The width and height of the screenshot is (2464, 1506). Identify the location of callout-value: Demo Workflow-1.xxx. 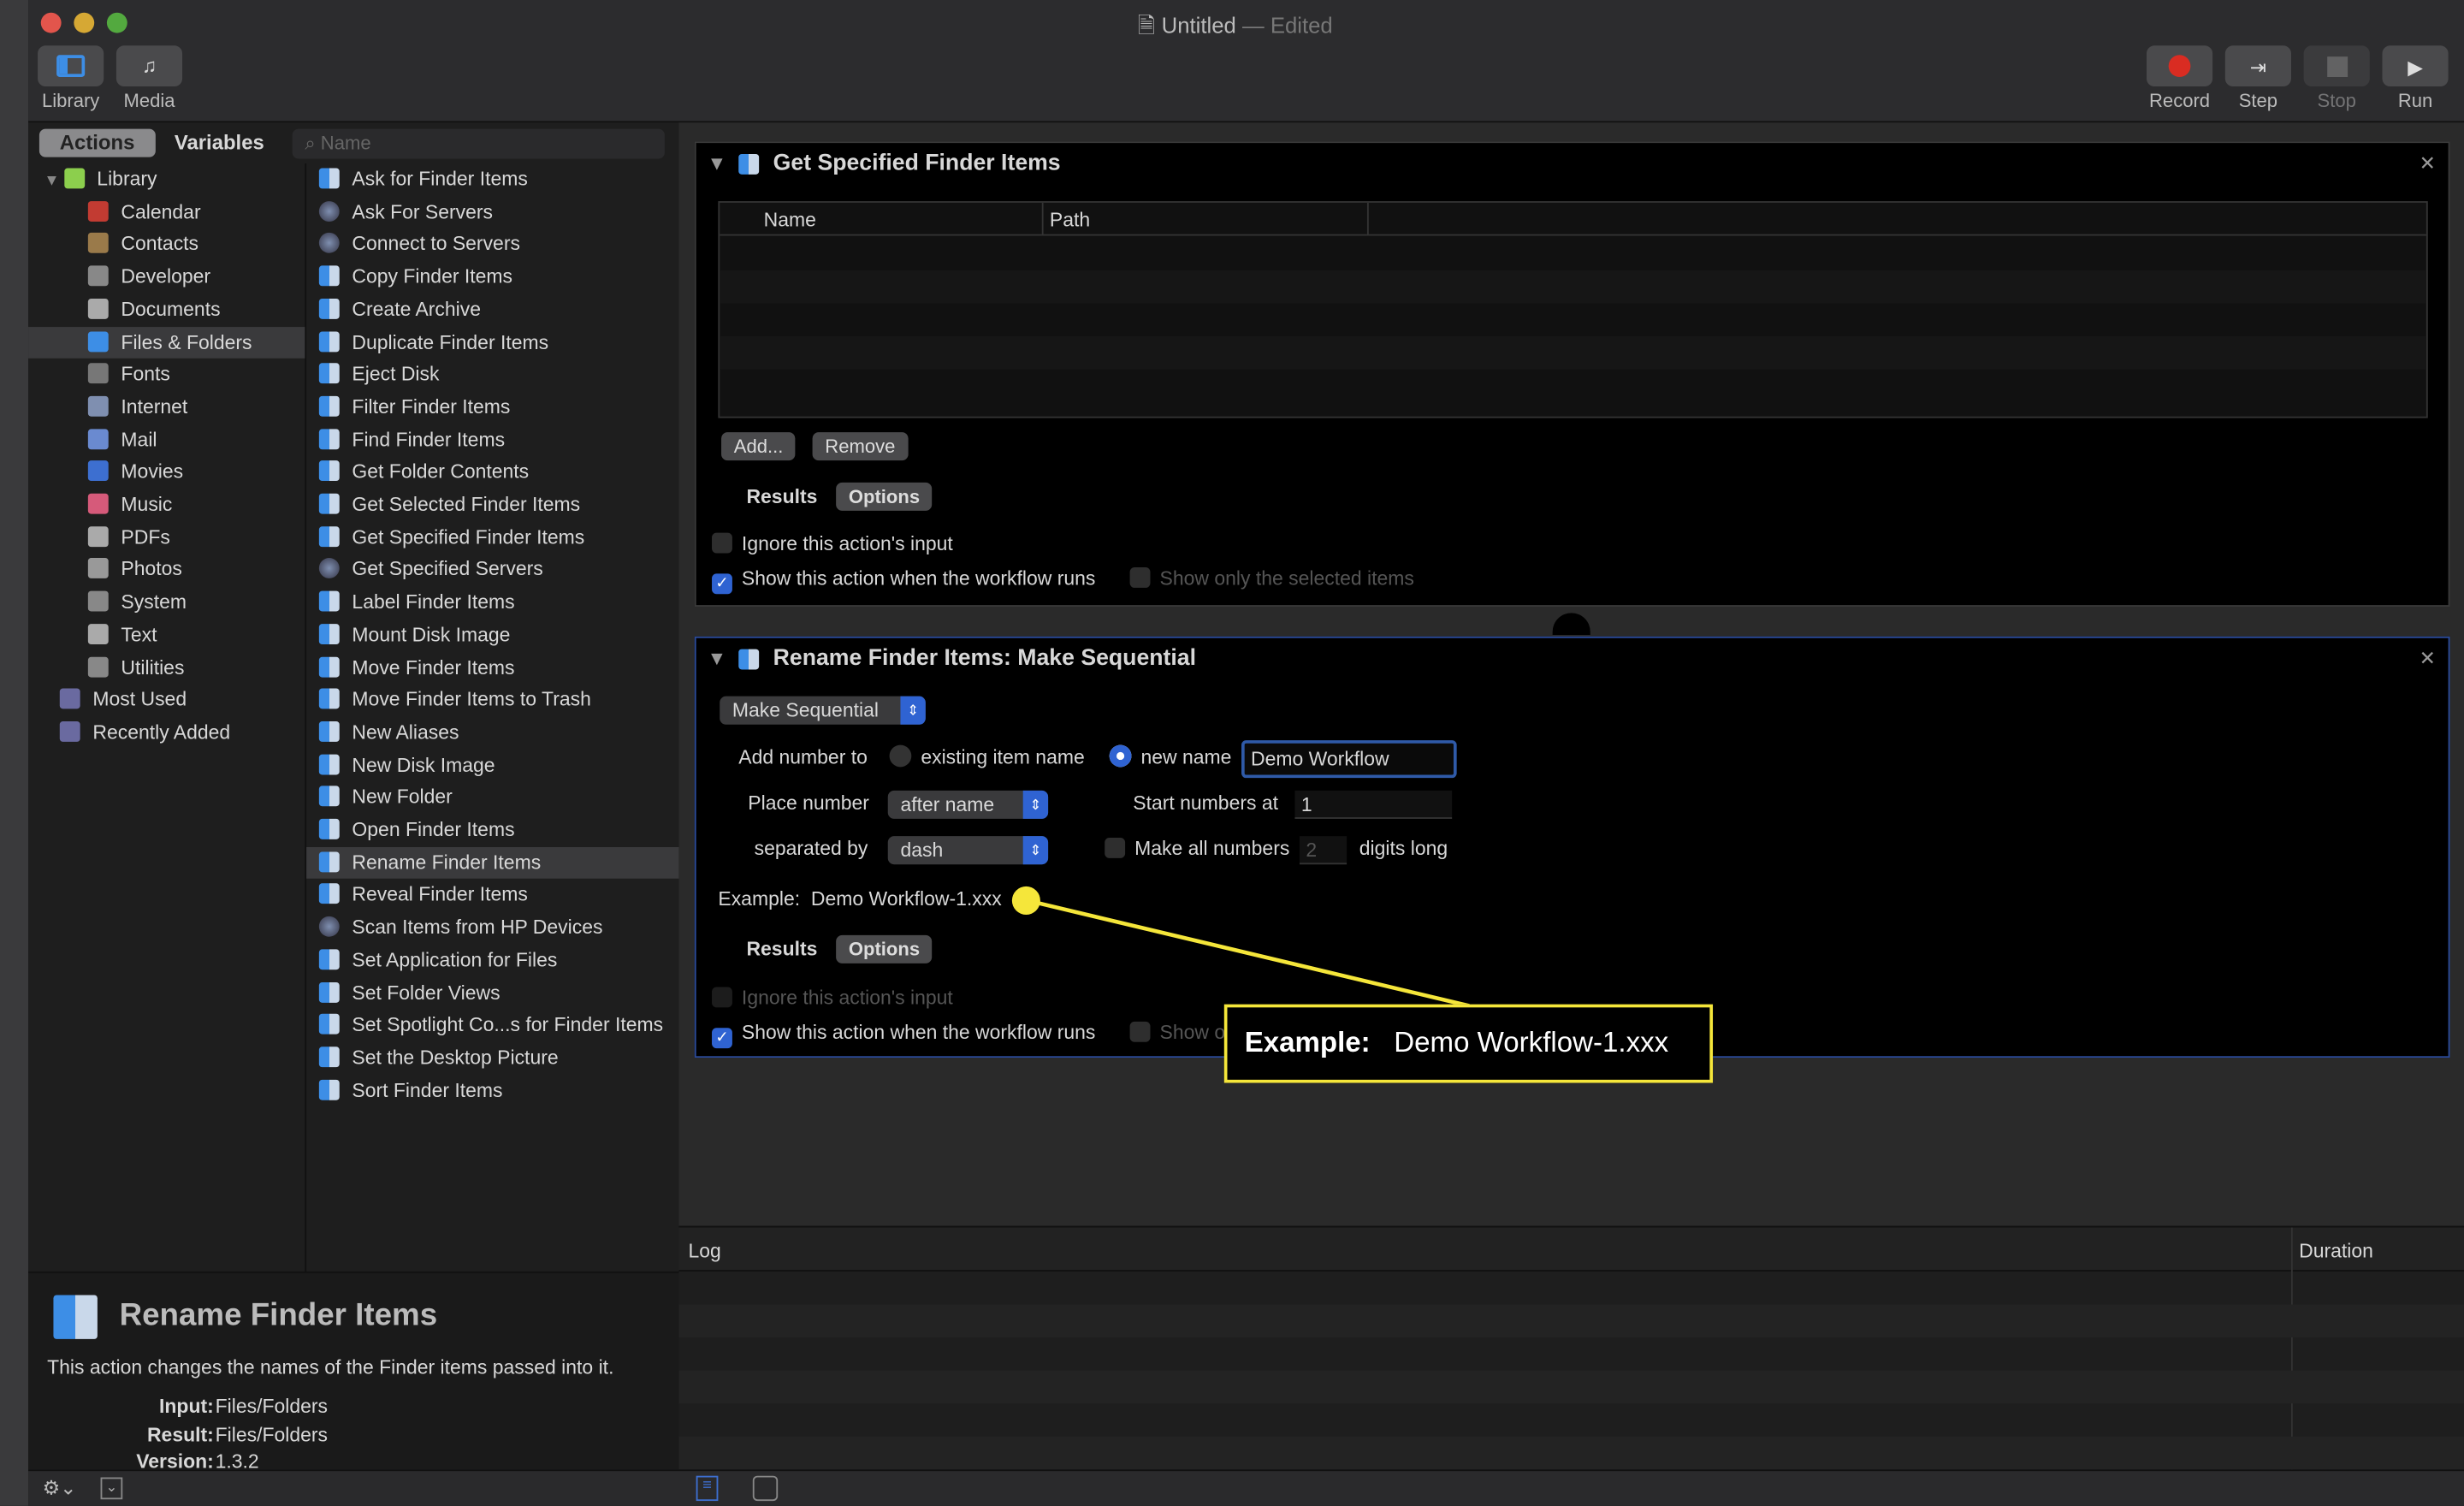
(1531, 1042).